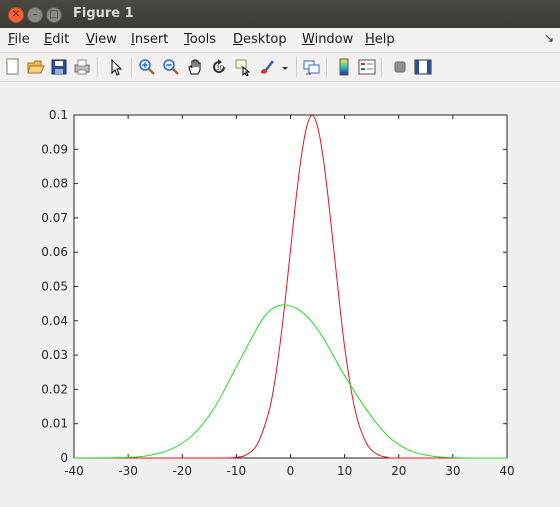 Image resolution: width=560 pixels, height=507 pixels. I want to click on menu-file: File, so click(19, 39).